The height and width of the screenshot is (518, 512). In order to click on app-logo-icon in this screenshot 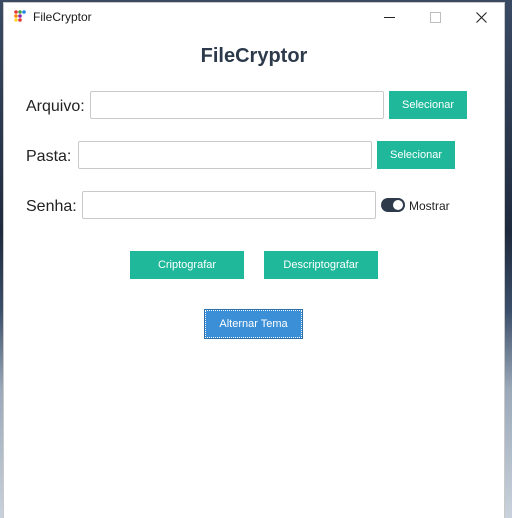, I will do `click(20, 16)`.